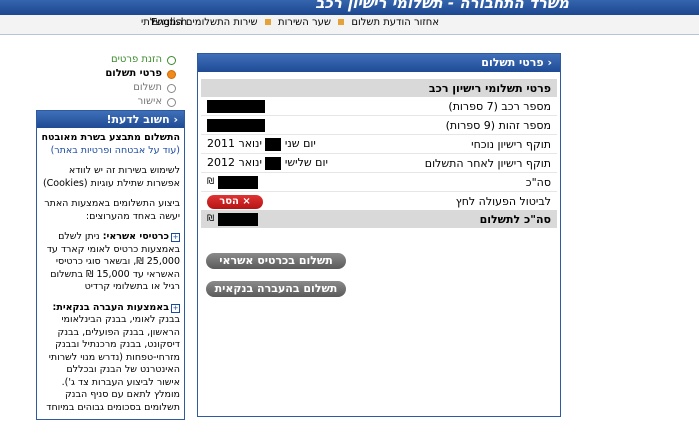 Image resolution: width=699 pixels, height=435 pixels. I want to click on top-banner: משרד התחבורה - תשלומי רישיון רכב, so click(349, 7).